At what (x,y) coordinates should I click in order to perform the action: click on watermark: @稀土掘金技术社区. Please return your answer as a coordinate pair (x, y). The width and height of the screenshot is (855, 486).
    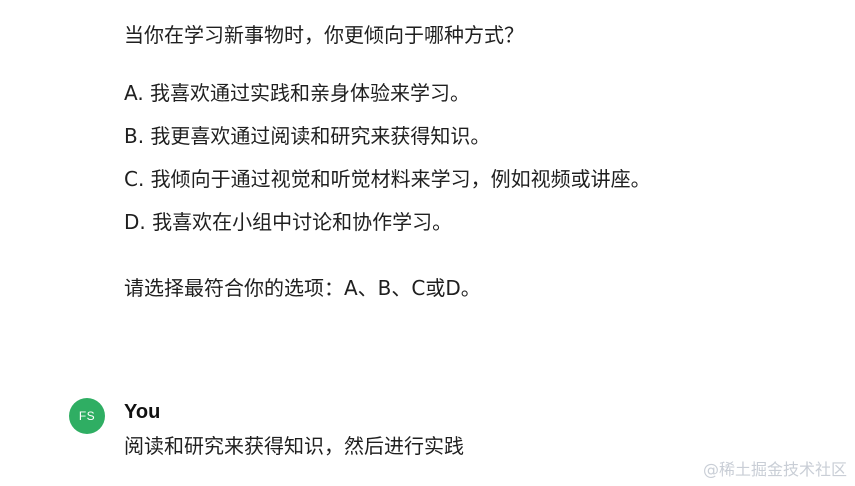
    Looking at the image, I should click on (774, 469).